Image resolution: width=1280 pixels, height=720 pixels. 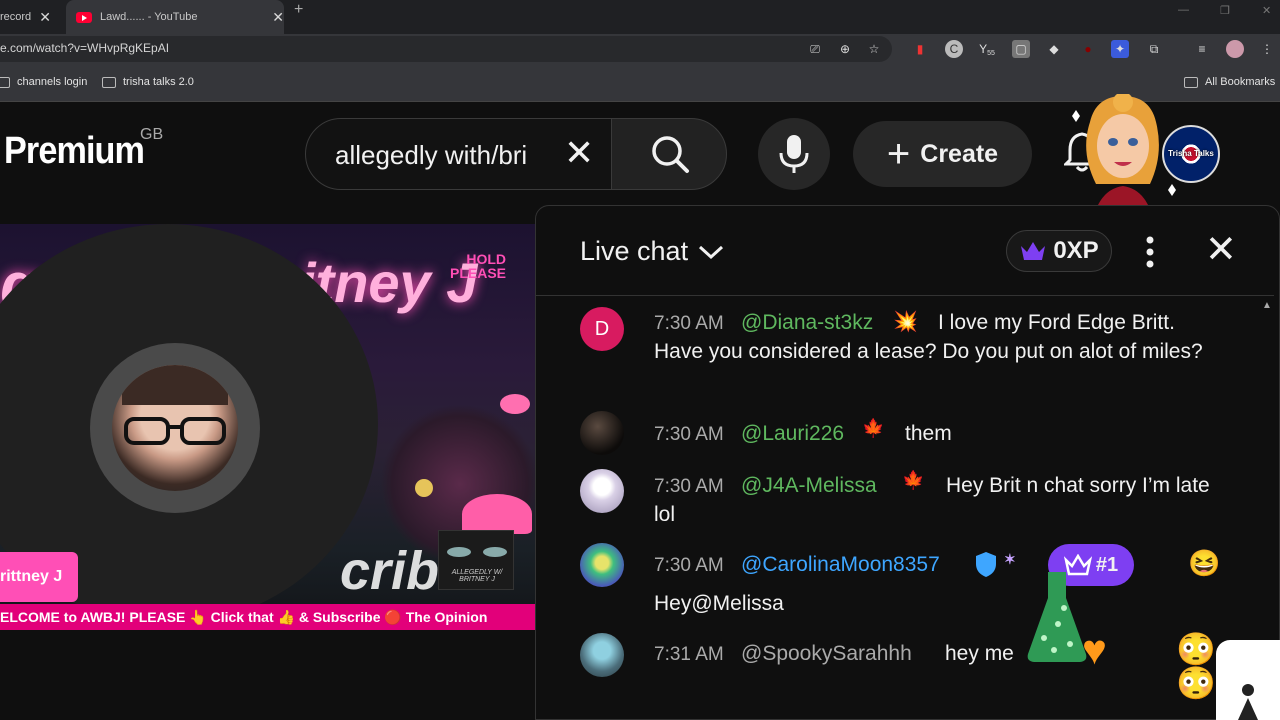 I want to click on live-chat-dropdown: Live chat, so click(x=652, y=251).